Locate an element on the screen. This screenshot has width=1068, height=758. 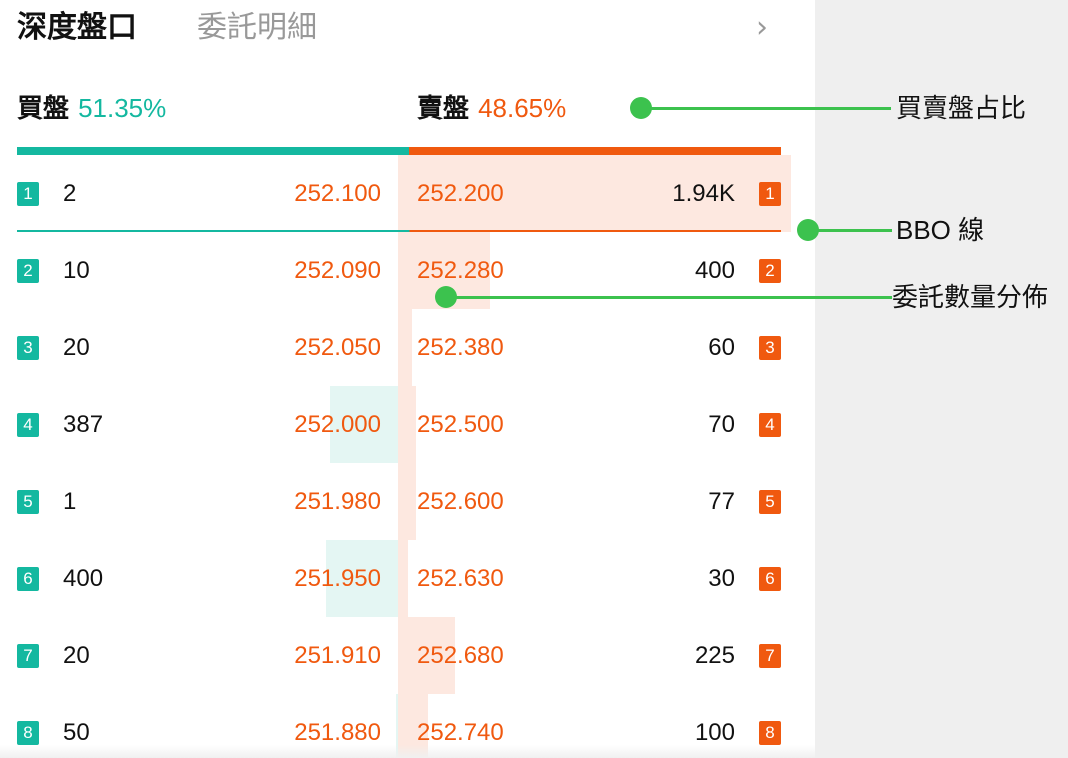
buy-ratio-fill is located at coordinates (213, 151).